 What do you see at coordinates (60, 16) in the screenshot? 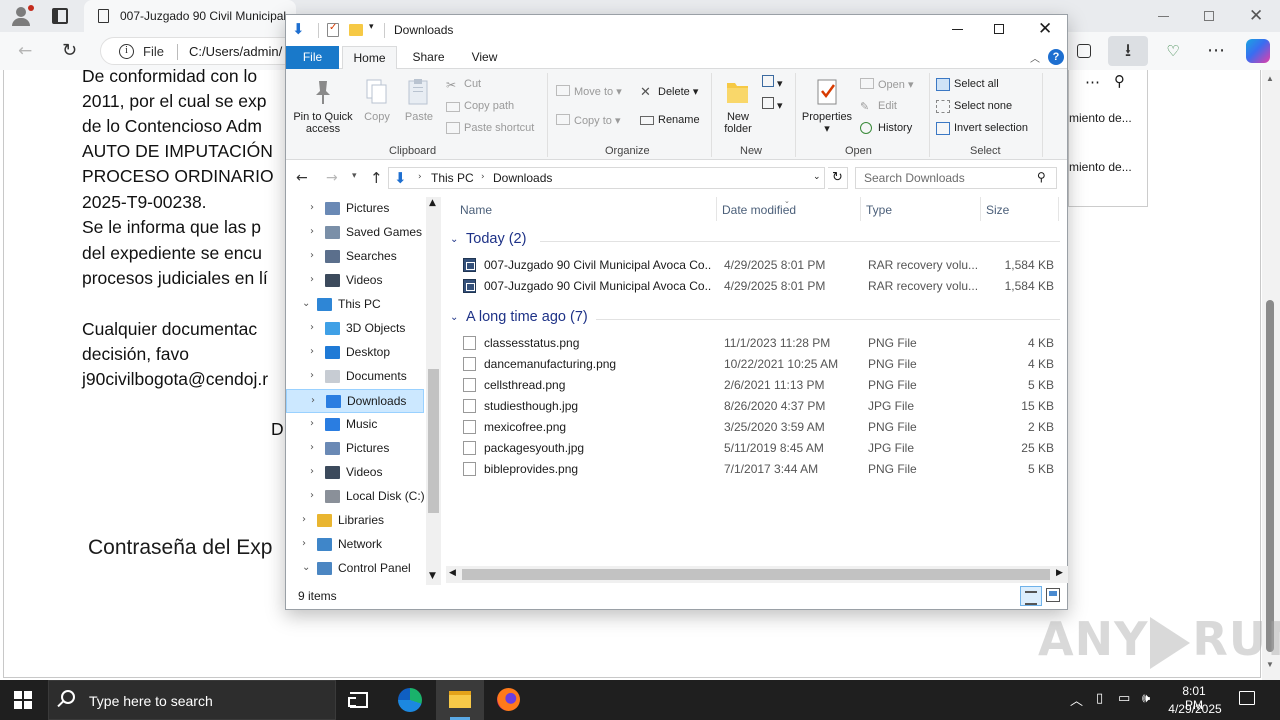
I see `tab-actions-icon` at bounding box center [60, 16].